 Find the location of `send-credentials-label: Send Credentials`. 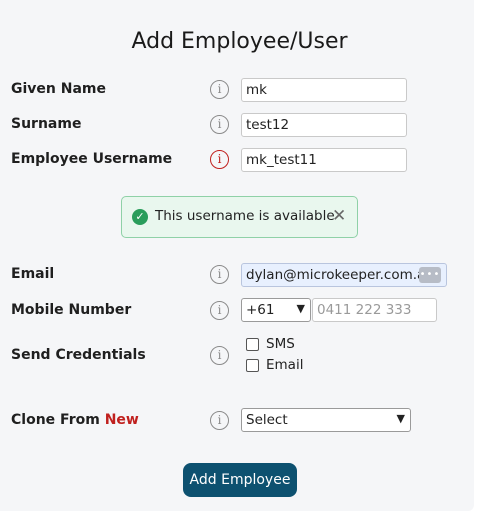

send-credentials-label: Send Credentials is located at coordinates (78, 355).